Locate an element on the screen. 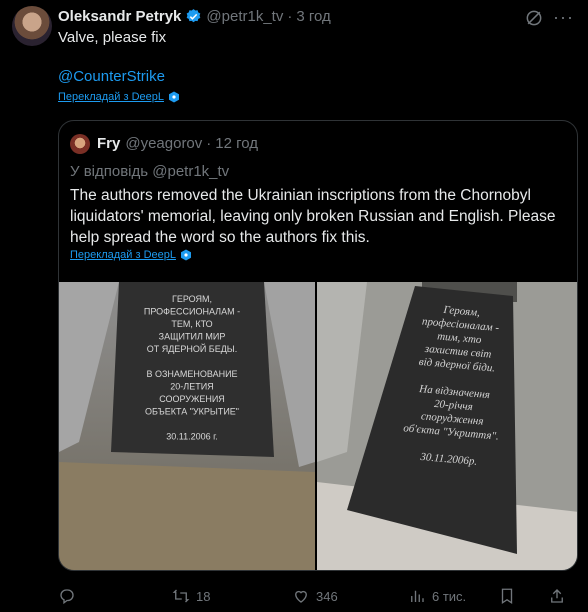 This screenshot has height=612, width=588. share-icon is located at coordinates (557, 596).